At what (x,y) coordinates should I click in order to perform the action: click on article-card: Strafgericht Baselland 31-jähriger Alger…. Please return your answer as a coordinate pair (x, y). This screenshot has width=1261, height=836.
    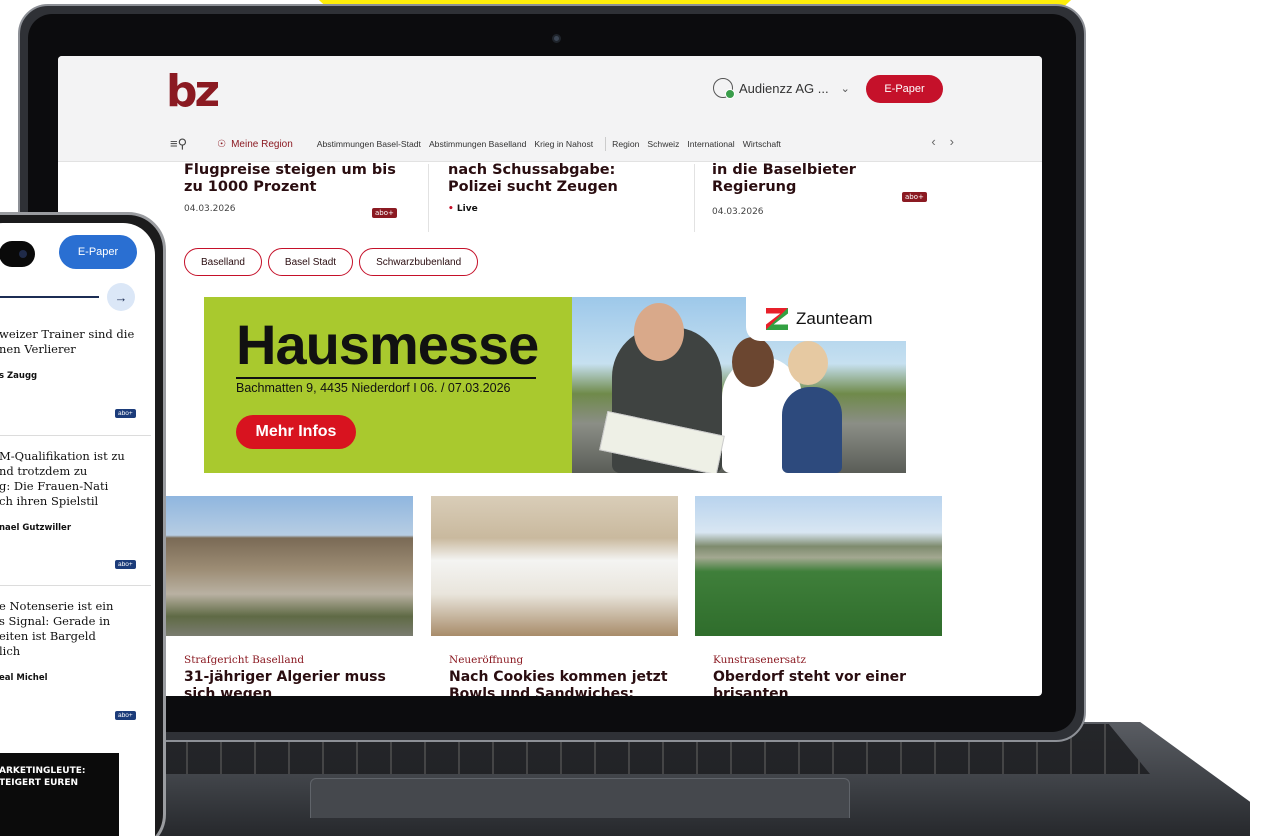
    Looking at the image, I should click on (289, 596).